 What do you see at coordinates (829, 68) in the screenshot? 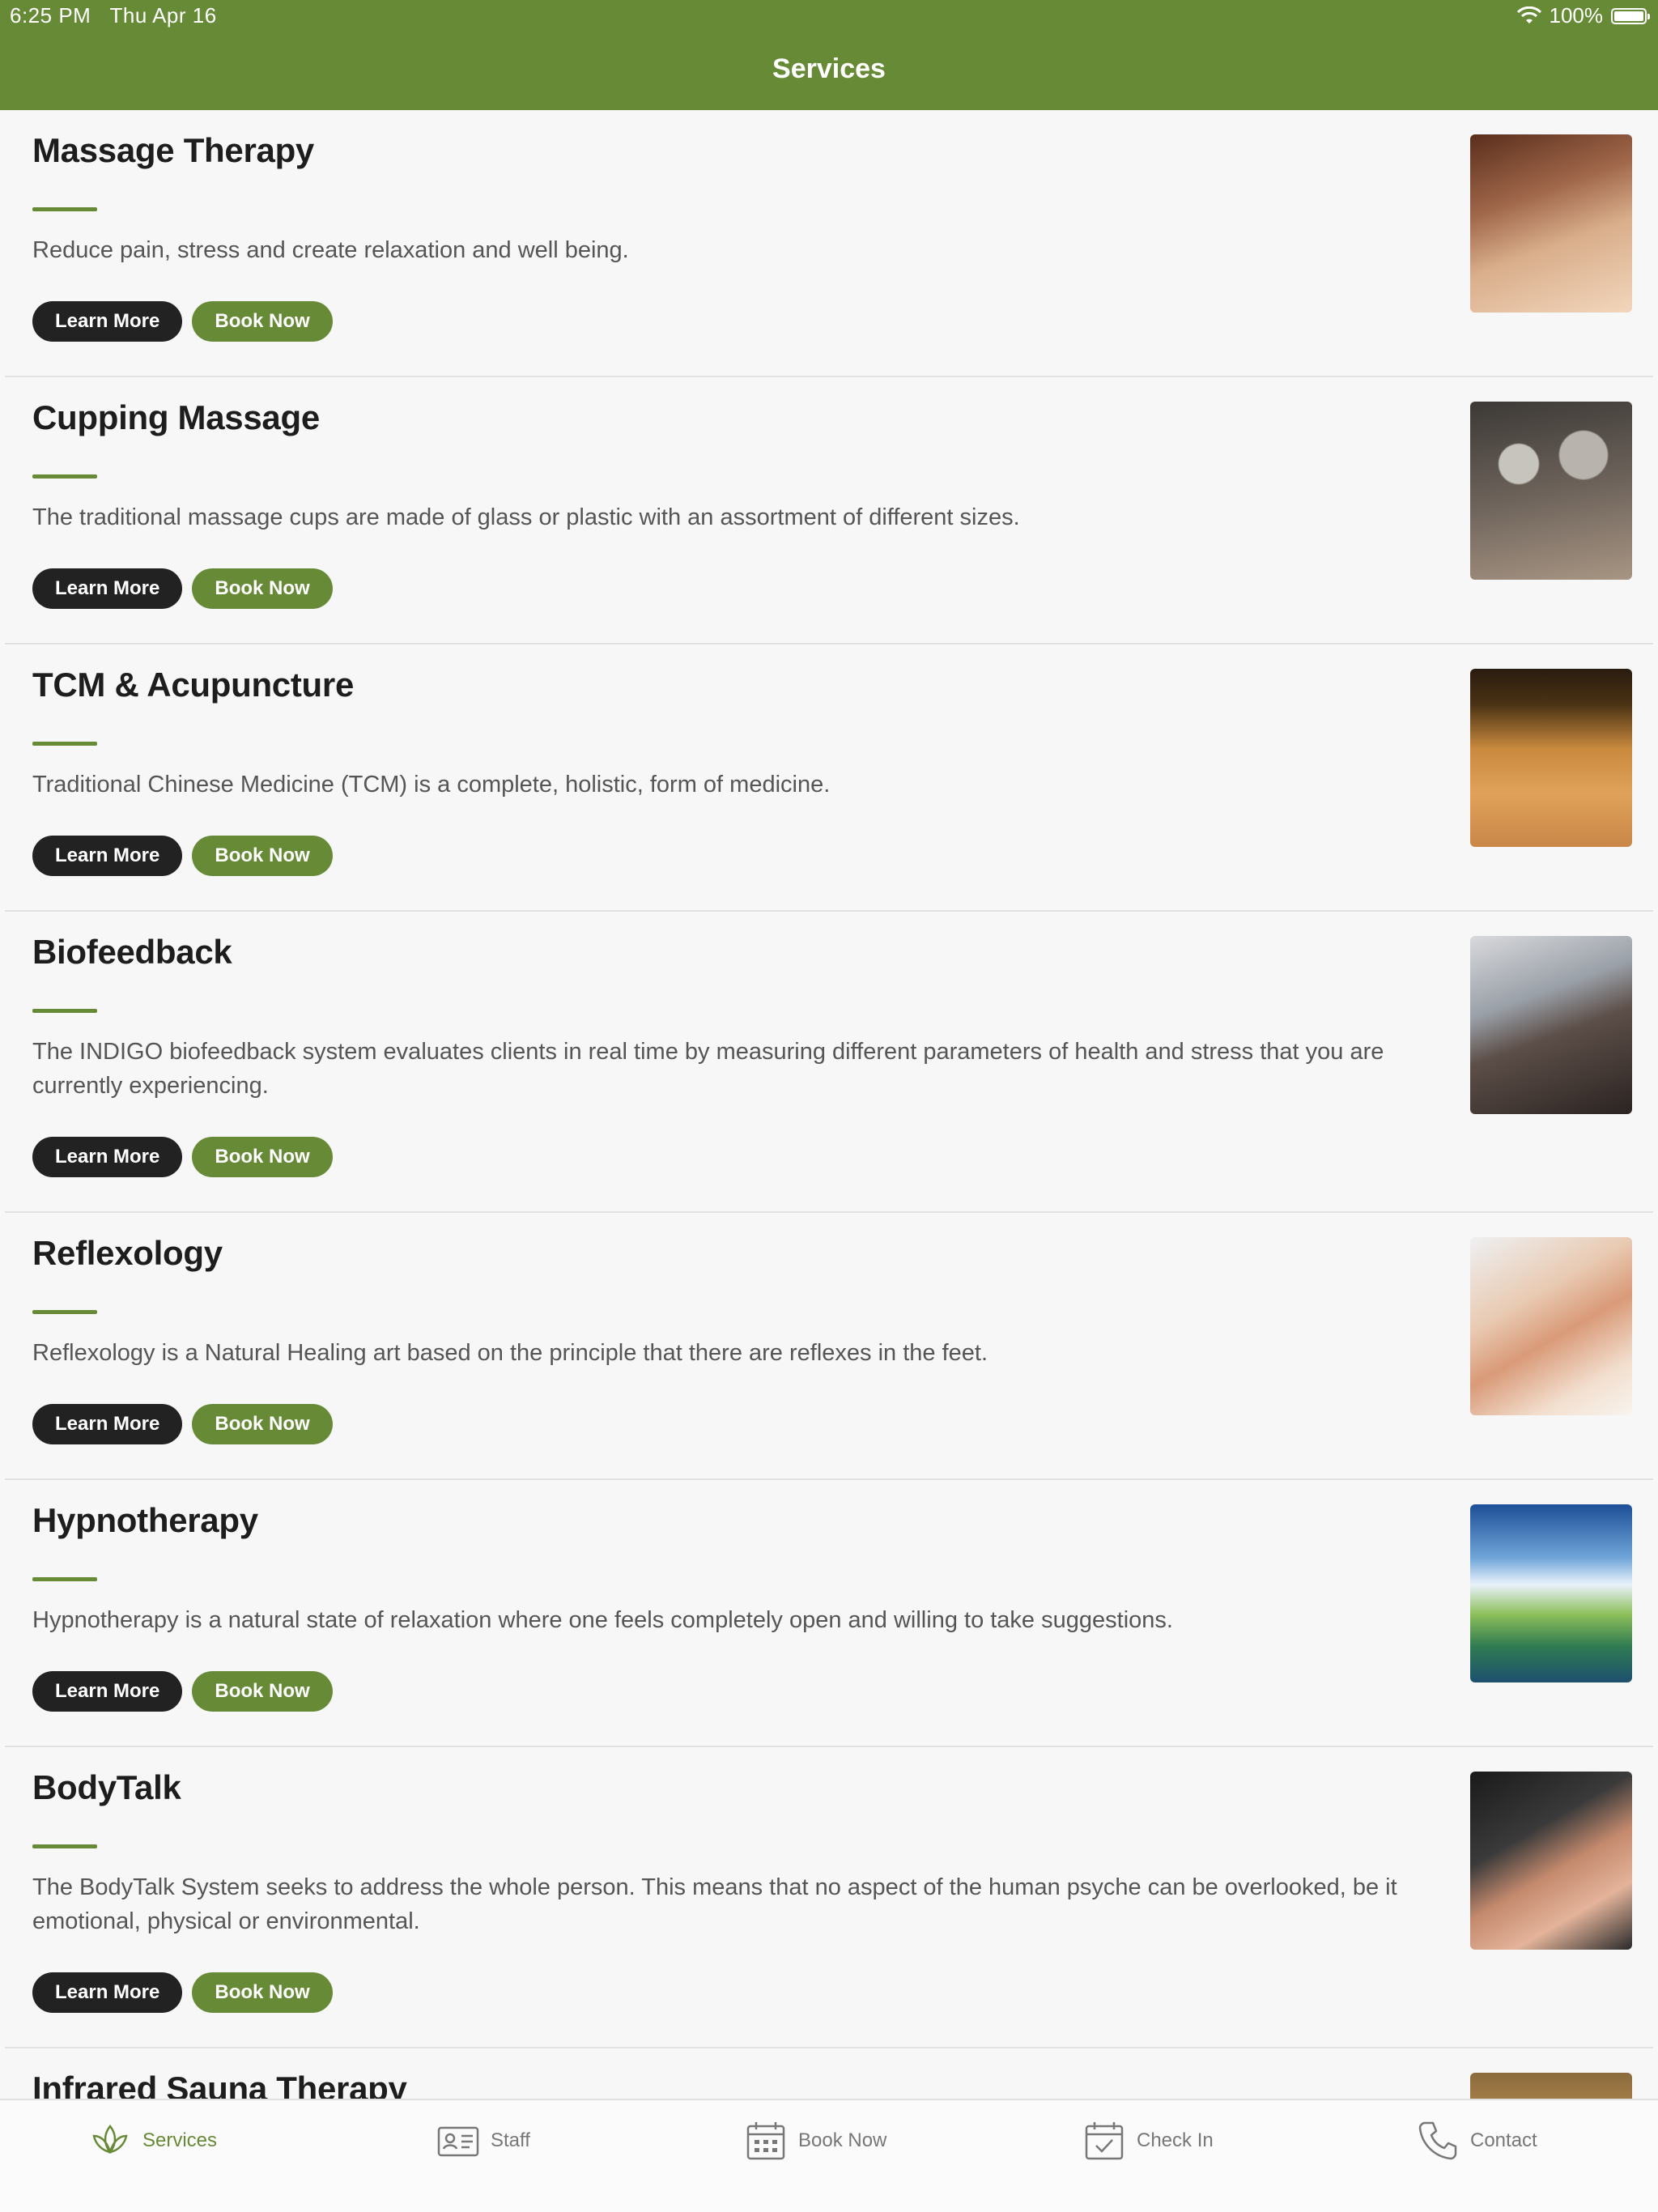
I see `page-title: Services` at bounding box center [829, 68].